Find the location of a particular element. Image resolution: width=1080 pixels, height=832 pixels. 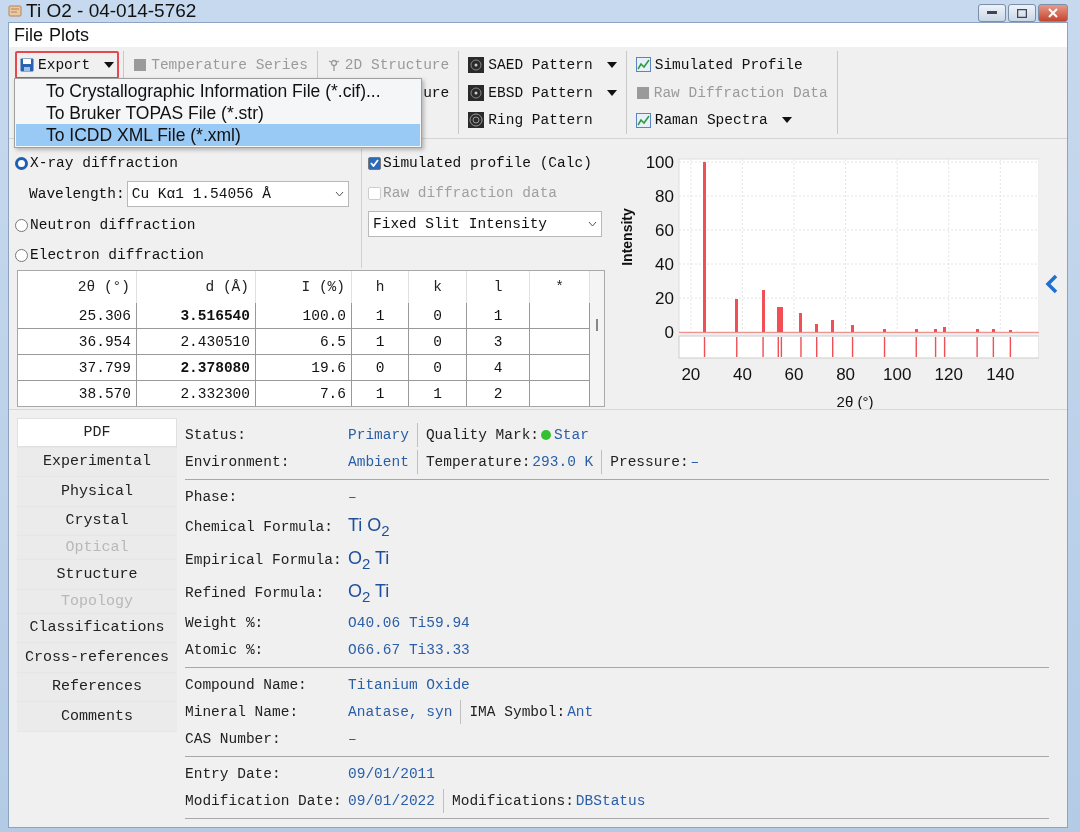

table-cell: 37.799 is located at coordinates (77, 368).